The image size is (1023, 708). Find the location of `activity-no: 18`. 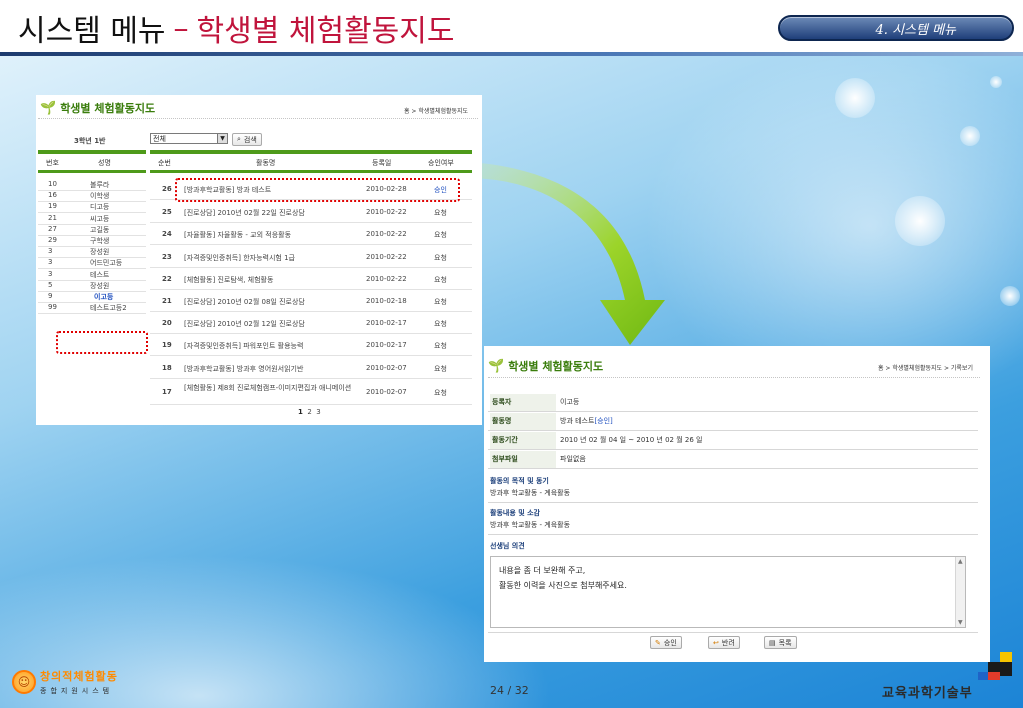

activity-no: 18 is located at coordinates (167, 368).